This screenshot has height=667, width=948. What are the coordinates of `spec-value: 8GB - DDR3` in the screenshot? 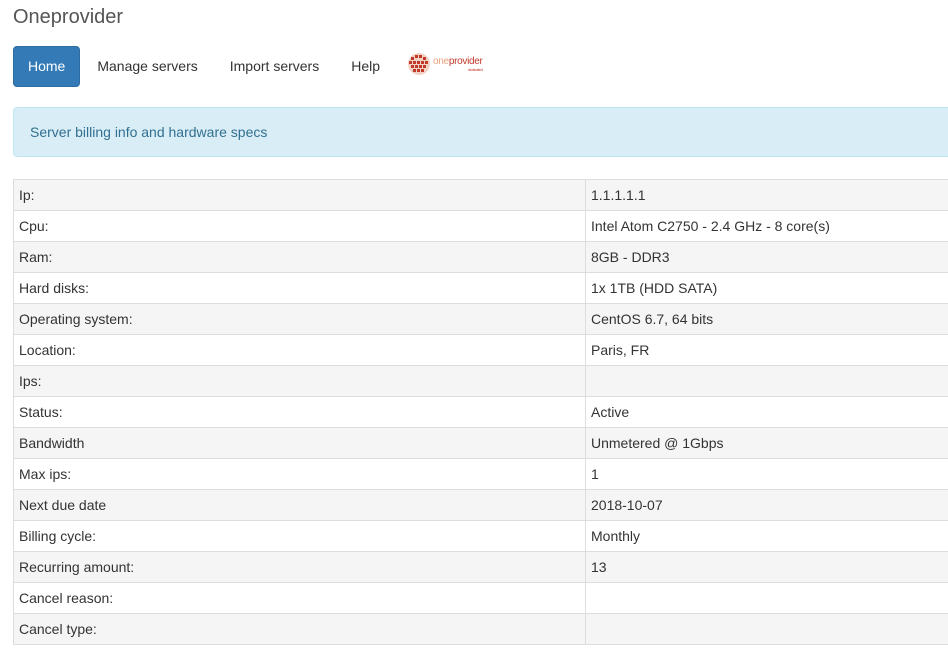 It's located at (766, 257).